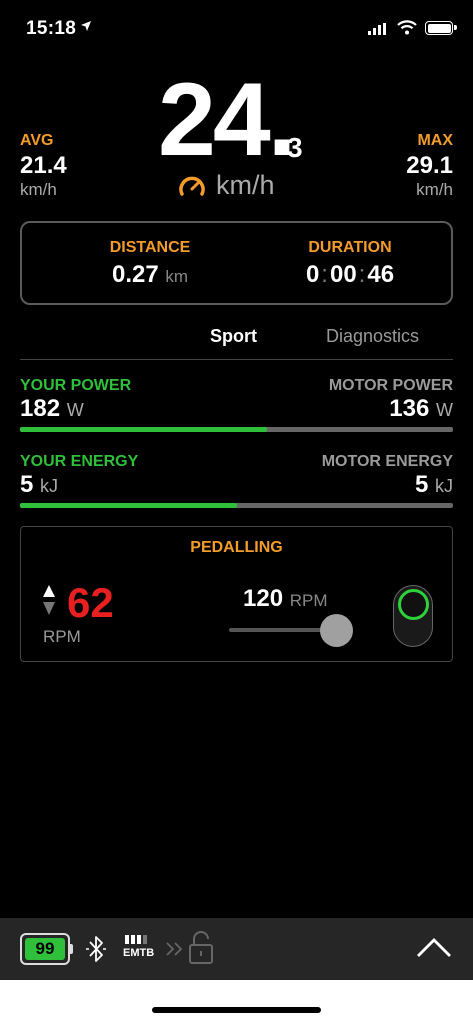 Image resolution: width=473 pixels, height=1024 pixels. I want to click on avg-label: AVG, so click(37, 140).